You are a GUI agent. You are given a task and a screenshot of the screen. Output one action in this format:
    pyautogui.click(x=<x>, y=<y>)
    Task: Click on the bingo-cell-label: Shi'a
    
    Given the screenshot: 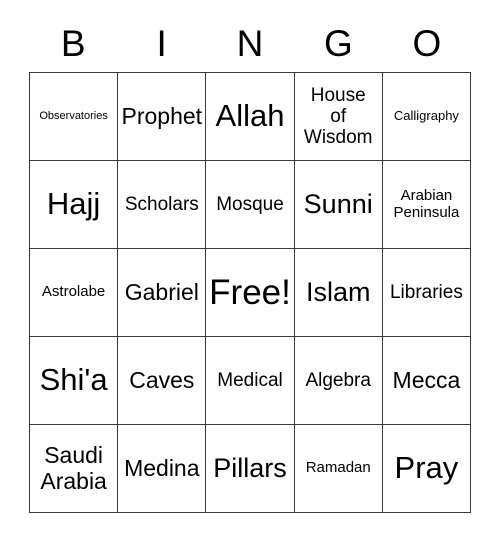 What is the action you would take?
    pyautogui.click(x=73, y=380)
    